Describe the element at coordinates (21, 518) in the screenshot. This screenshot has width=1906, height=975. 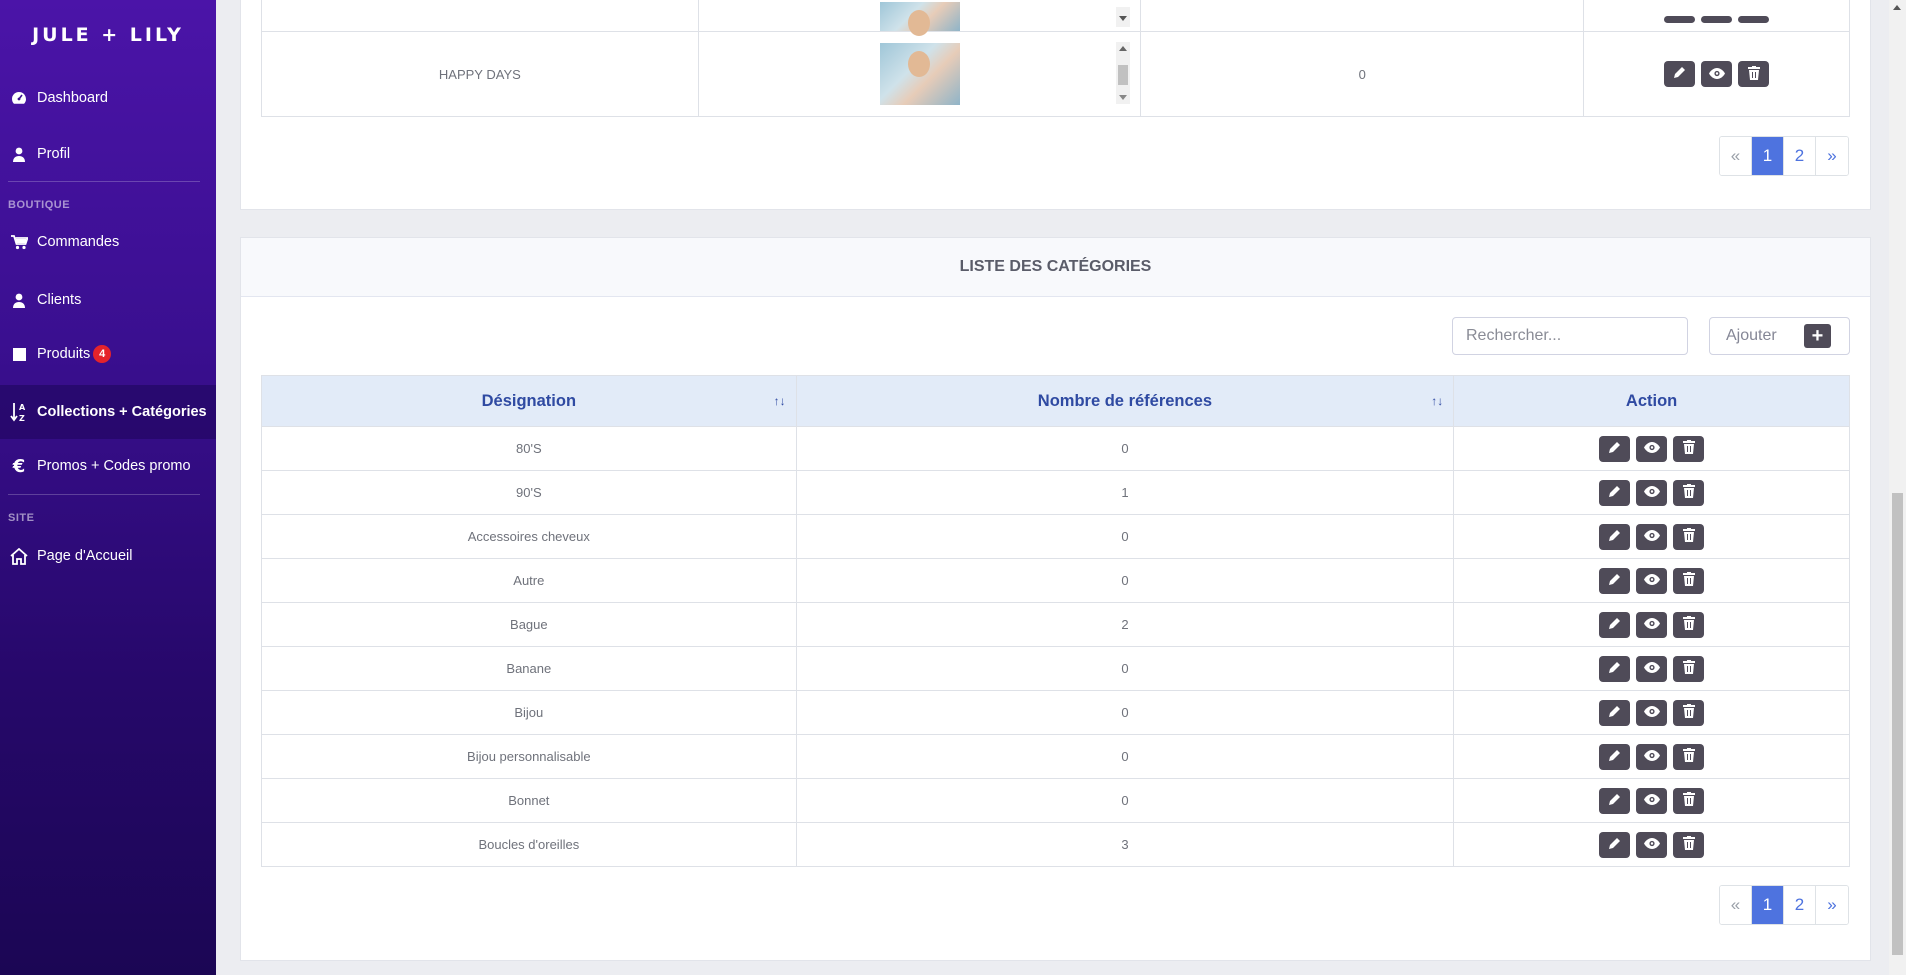
I see `section-heading-site: SITE` at that location.